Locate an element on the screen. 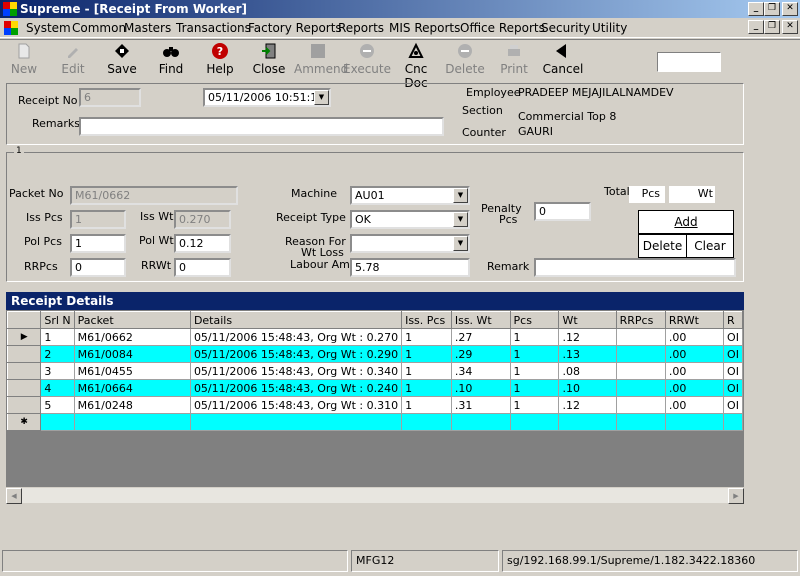 Image resolution: width=800 pixels, height=576 pixels. grid-corner is located at coordinates (24, 320).